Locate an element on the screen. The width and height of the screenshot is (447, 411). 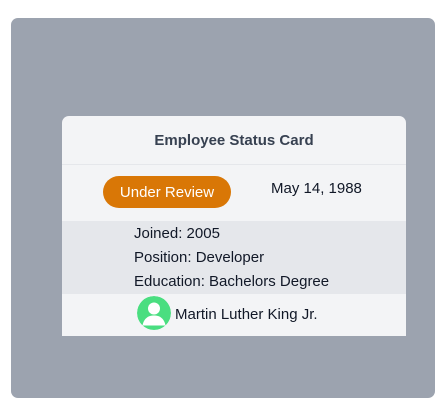
date-label: May 14, 1988 is located at coordinates (316, 188).